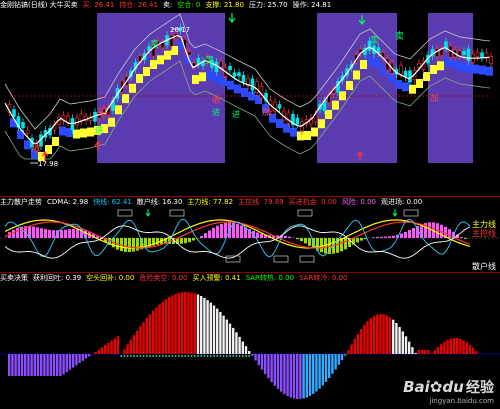 This screenshot has height=409, width=500. I want to click on control-line-label: 主控线, so click(484, 233).